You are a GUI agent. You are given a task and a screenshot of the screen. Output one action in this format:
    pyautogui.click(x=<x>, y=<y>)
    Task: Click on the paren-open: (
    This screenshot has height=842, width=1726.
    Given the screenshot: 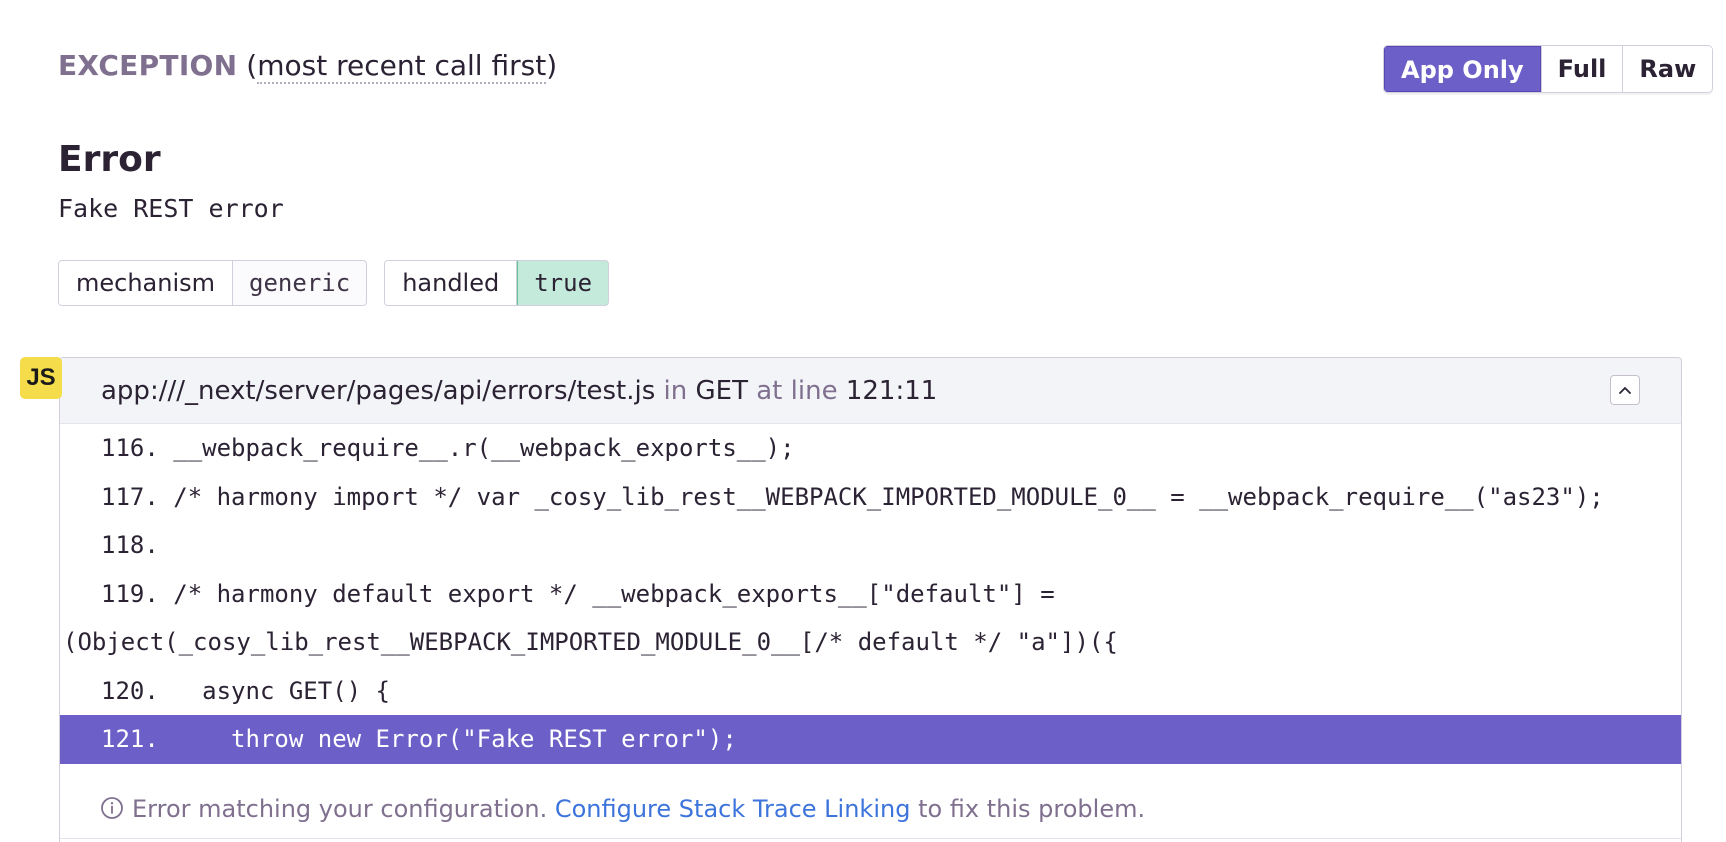 What is the action you would take?
    pyautogui.click(x=252, y=65)
    